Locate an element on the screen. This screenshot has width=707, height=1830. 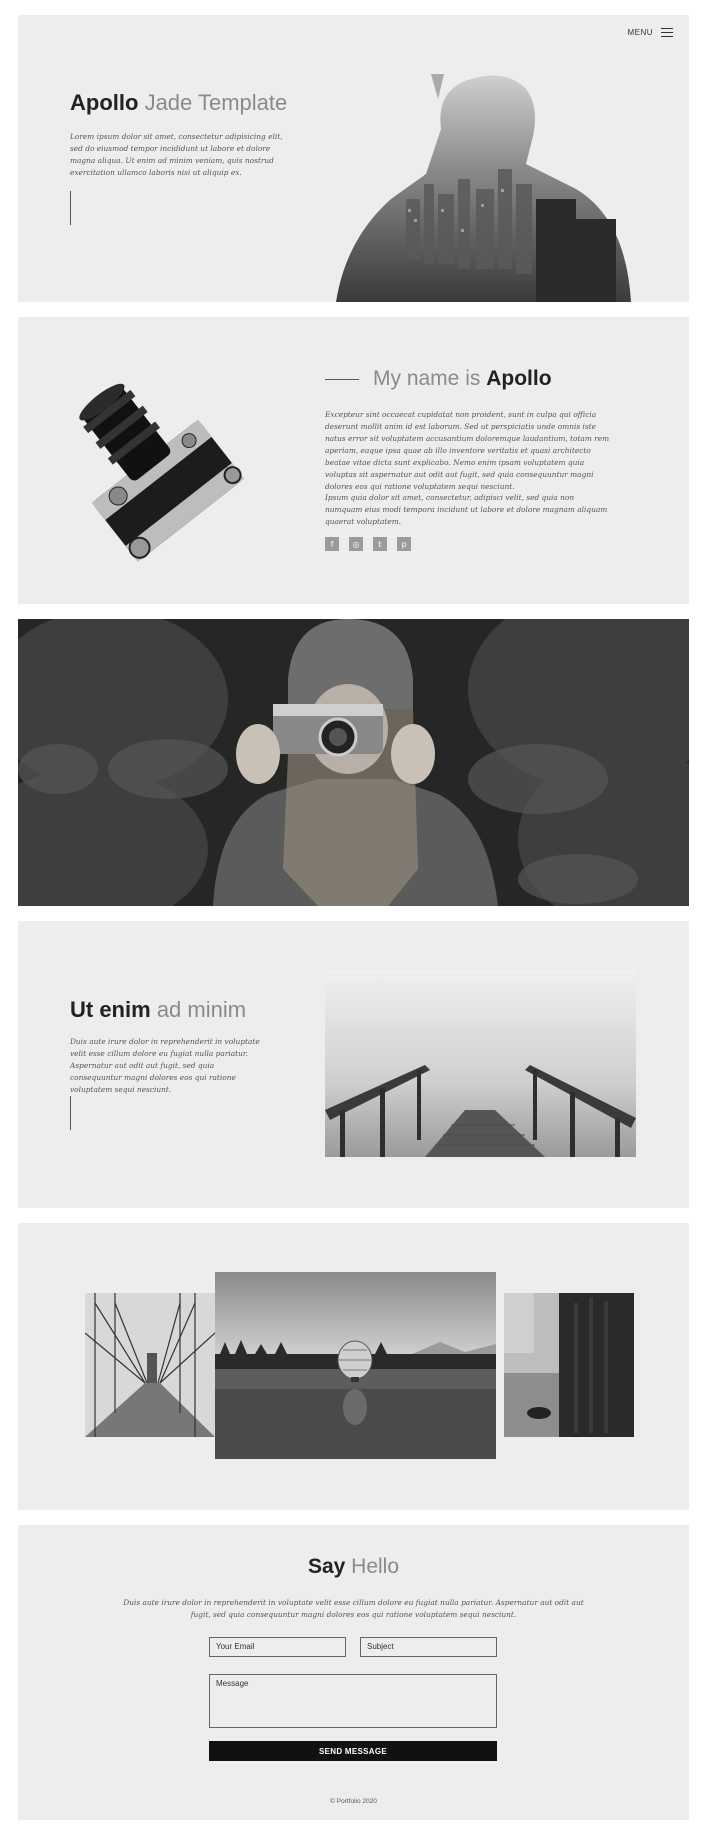
gallery-river-image is located at coordinates (569, 1365).